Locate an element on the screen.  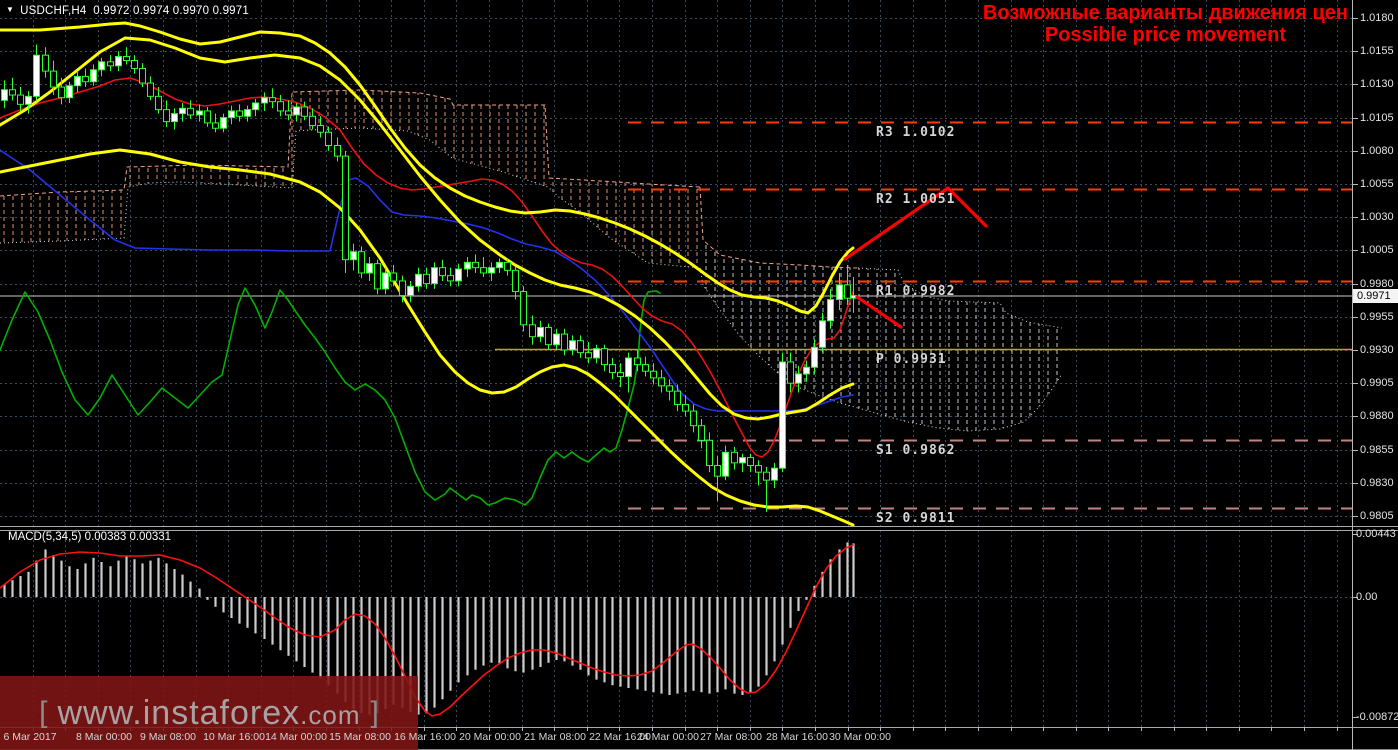
price-axis-label: 1.0005 is located at coordinates (1377, 250).